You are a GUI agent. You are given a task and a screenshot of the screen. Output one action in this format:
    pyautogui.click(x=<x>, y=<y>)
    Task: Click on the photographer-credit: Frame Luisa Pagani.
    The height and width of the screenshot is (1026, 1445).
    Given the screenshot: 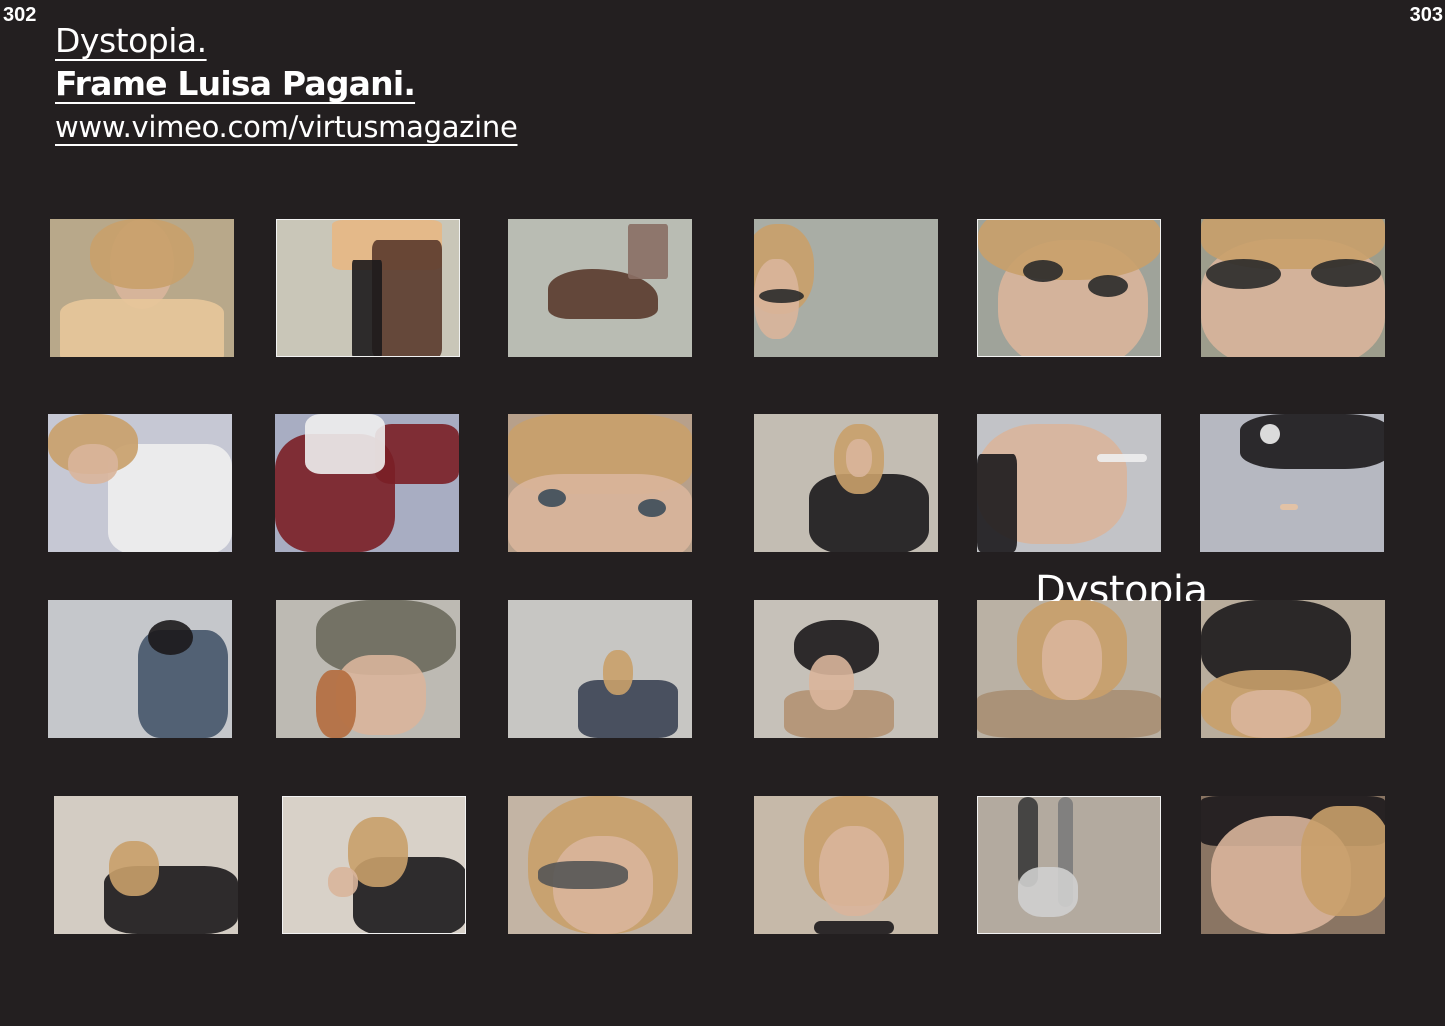 What is the action you would take?
    pyautogui.click(x=235, y=83)
    